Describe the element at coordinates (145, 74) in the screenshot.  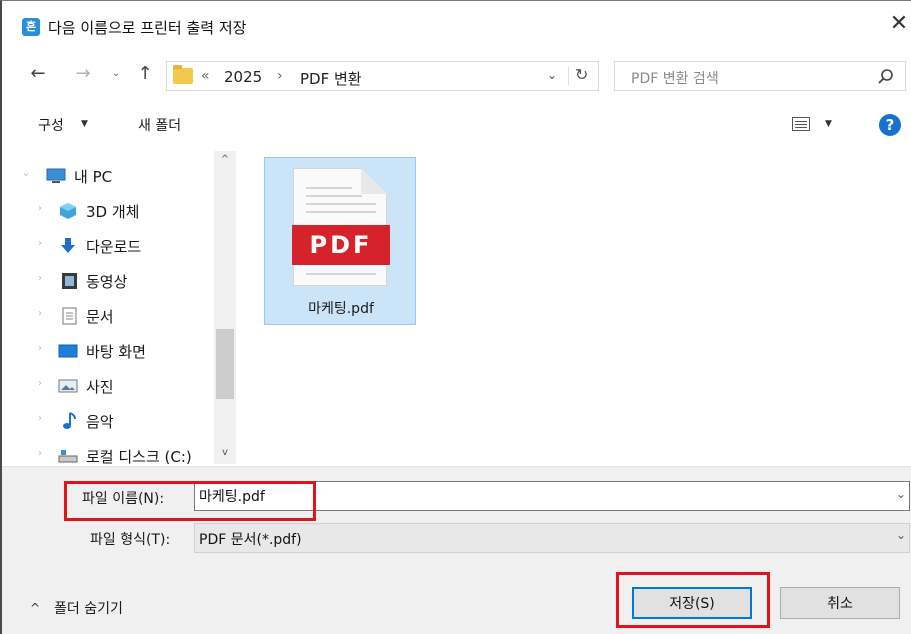
I see `up-arrow-icon: ↑` at that location.